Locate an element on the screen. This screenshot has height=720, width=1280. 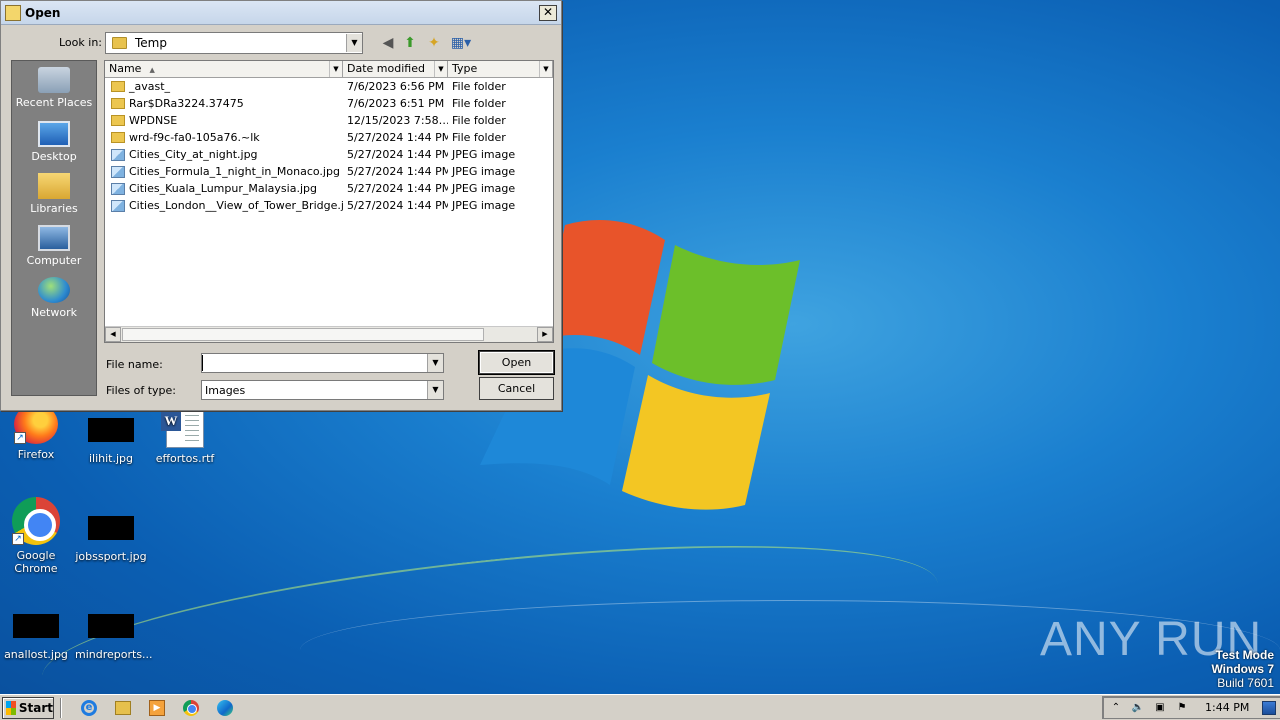
network-tray-icon: ▣ is located at coordinates (1160, 708).